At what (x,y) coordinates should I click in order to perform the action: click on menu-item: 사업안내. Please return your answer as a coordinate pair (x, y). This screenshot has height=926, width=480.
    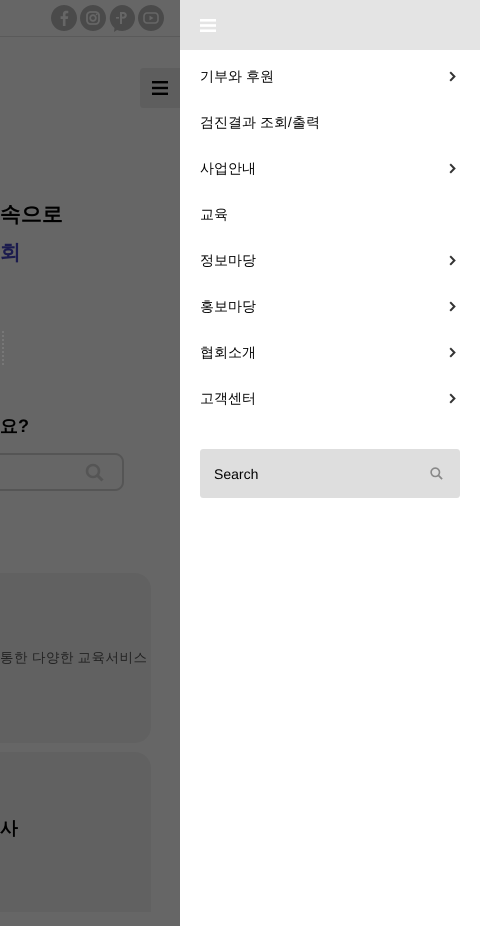
    Looking at the image, I should click on (330, 168).